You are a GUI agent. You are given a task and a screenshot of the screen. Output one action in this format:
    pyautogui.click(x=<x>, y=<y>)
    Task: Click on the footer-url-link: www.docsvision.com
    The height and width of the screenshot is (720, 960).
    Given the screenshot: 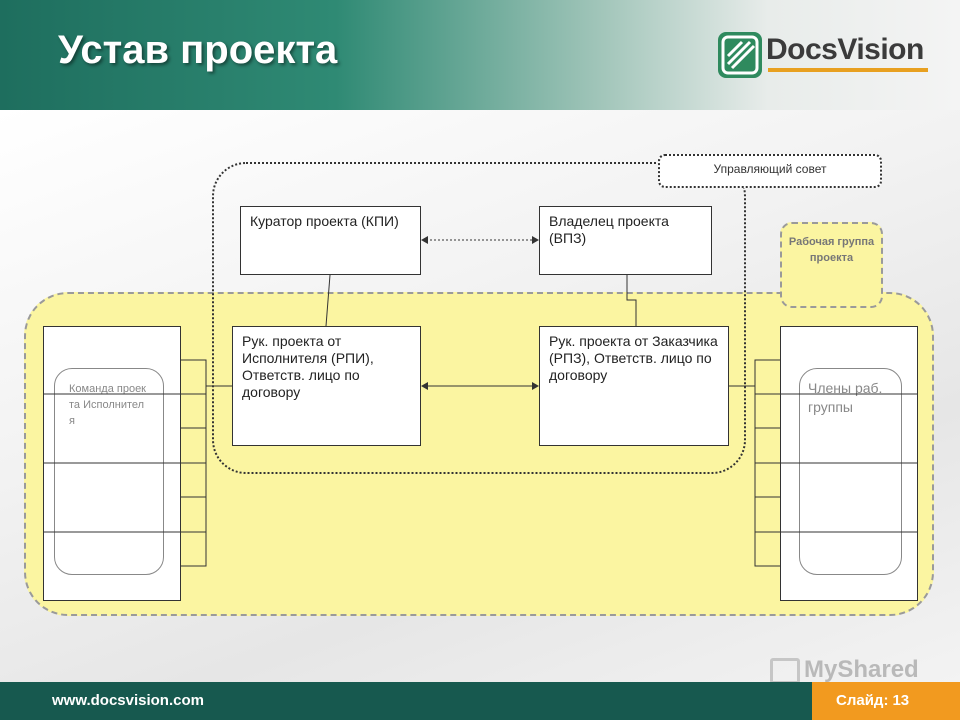 What is the action you would take?
    pyautogui.click(x=128, y=700)
    